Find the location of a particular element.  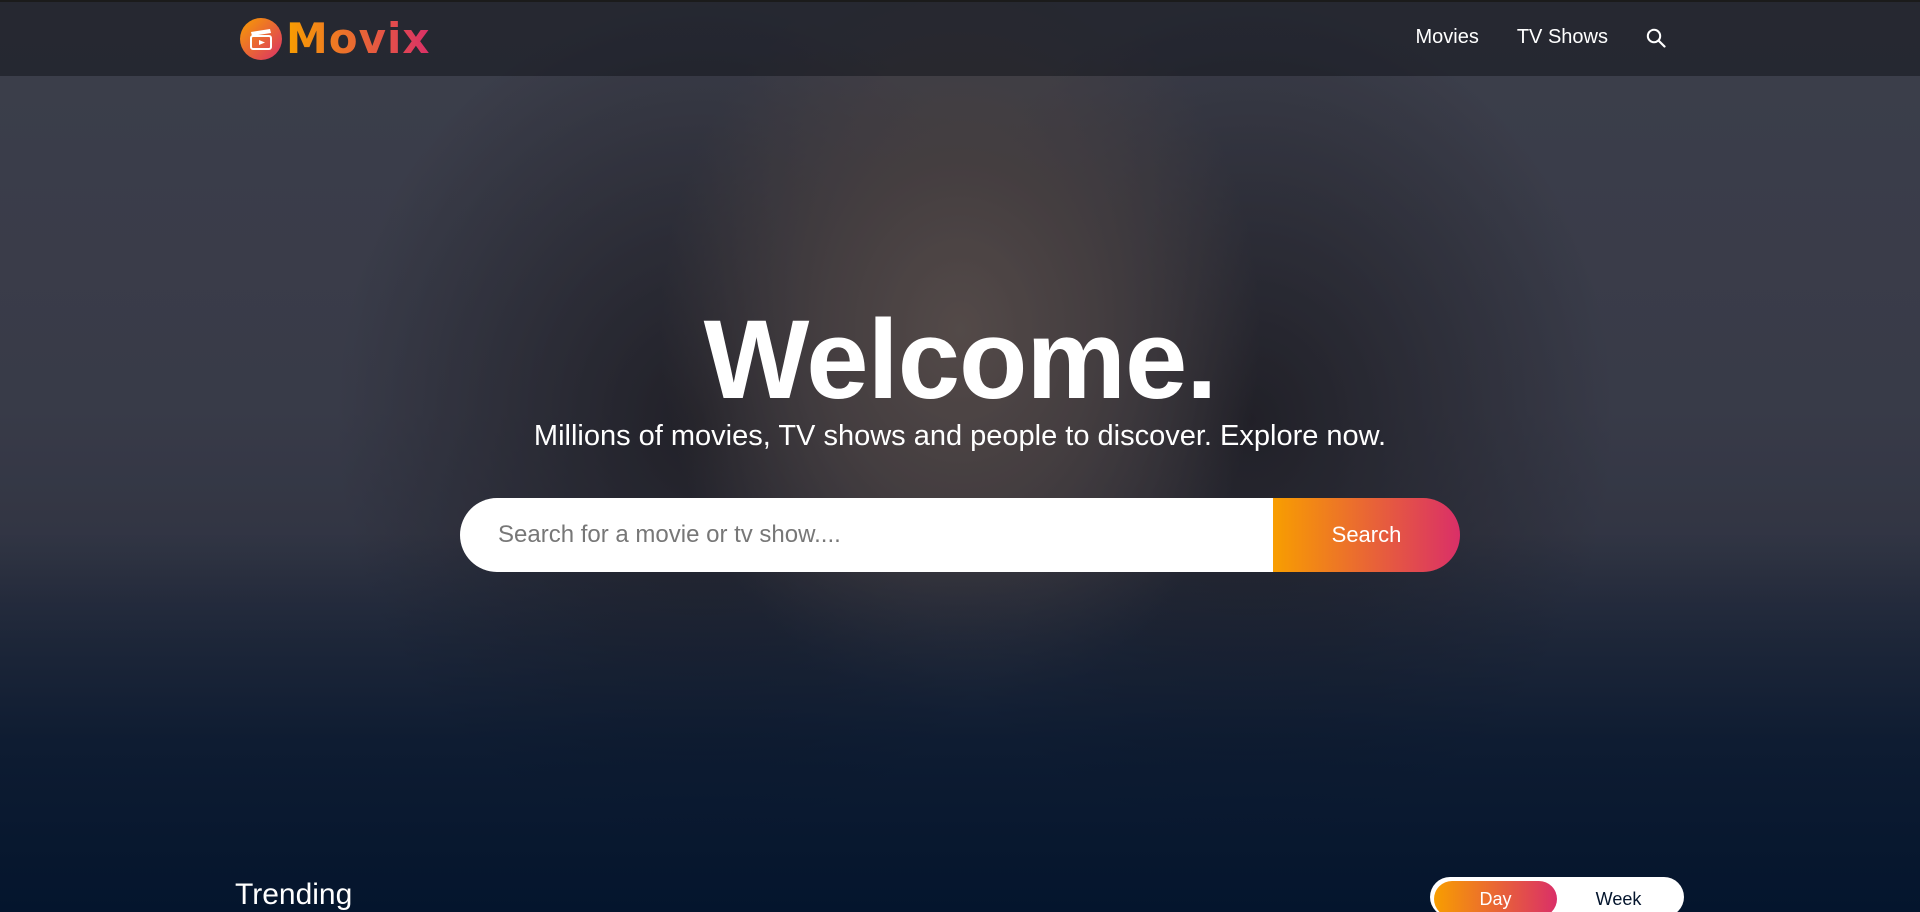

logo-text: Movix is located at coordinates (358, 38).